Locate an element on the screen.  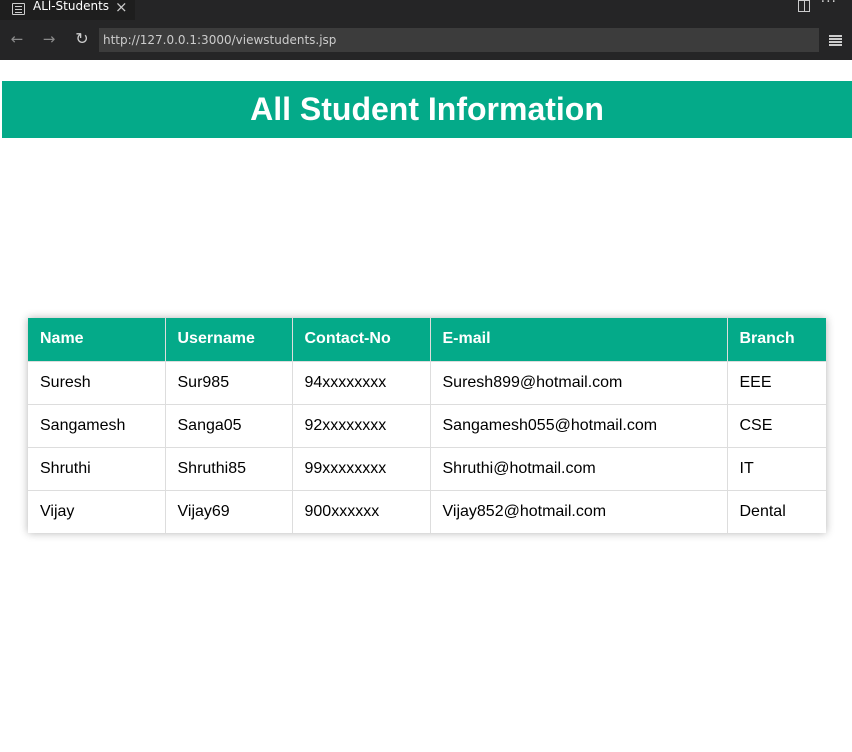
page-header: All Student Information is located at coordinates (427, 109).